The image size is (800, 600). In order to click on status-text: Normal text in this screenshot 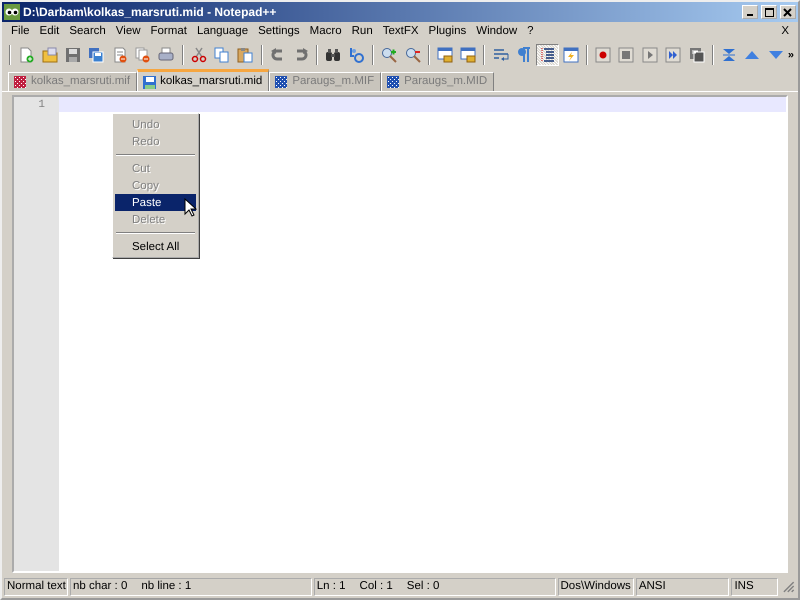, I will do `click(36, 586)`.